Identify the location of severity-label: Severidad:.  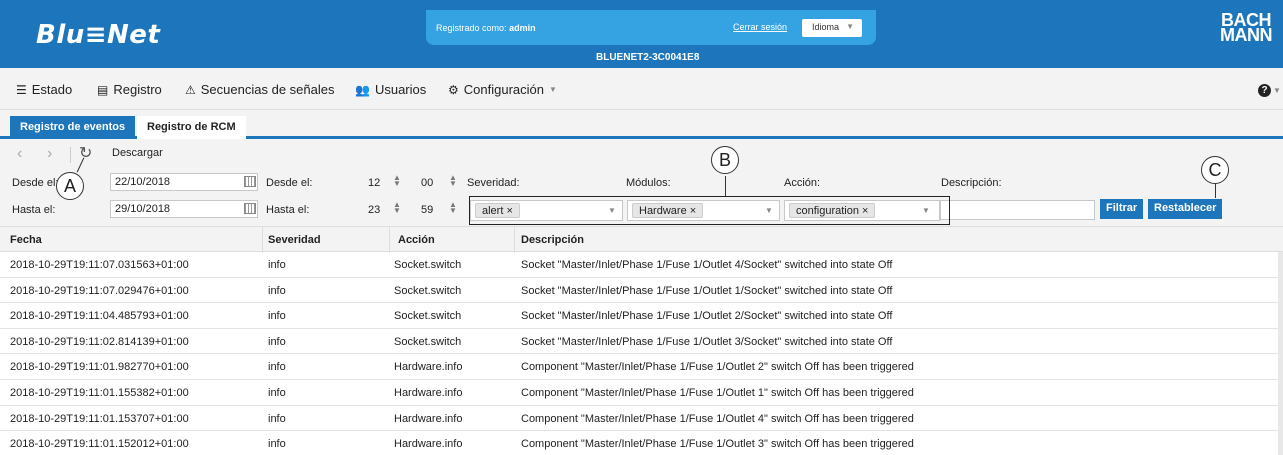
(493, 183).